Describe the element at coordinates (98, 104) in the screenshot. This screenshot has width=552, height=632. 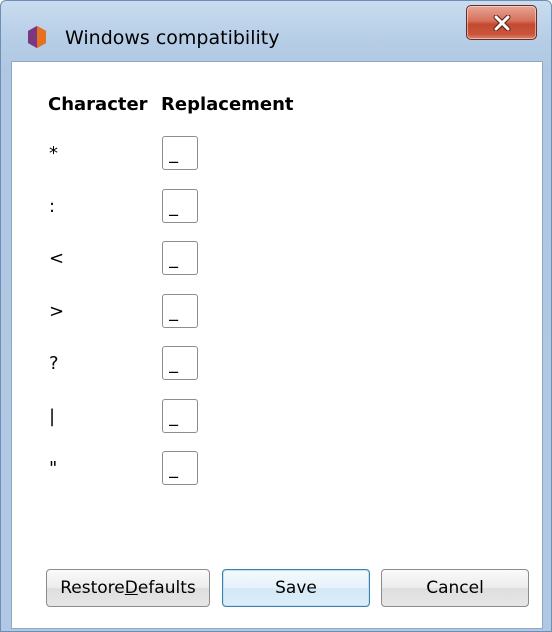
I see `column-header-character: Character` at that location.